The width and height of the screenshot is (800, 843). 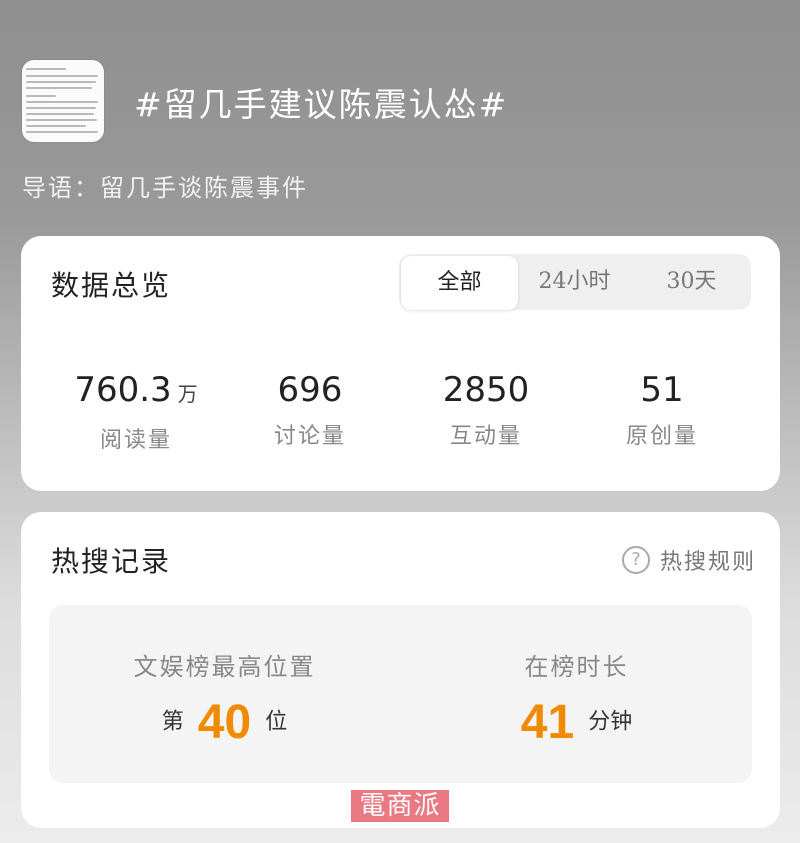 I want to click on record-duration-value: 41, so click(x=547, y=722).